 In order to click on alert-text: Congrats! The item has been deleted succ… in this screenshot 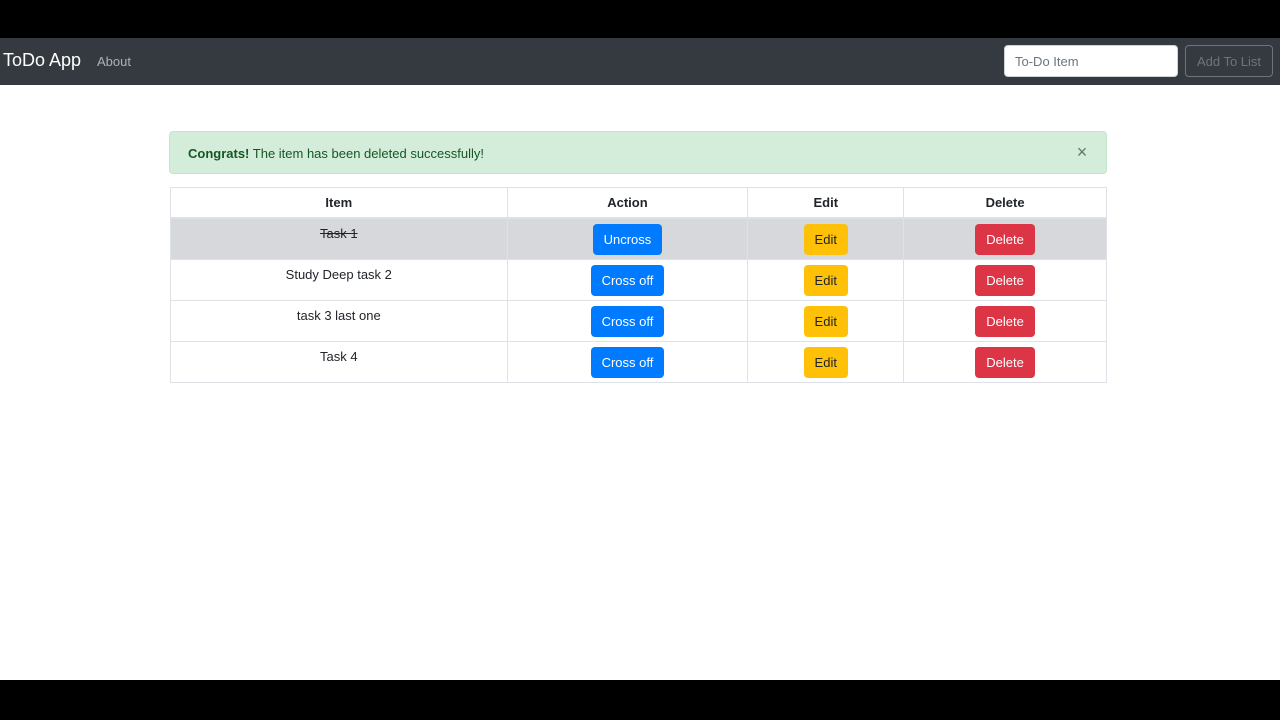, I will do `click(336, 153)`.